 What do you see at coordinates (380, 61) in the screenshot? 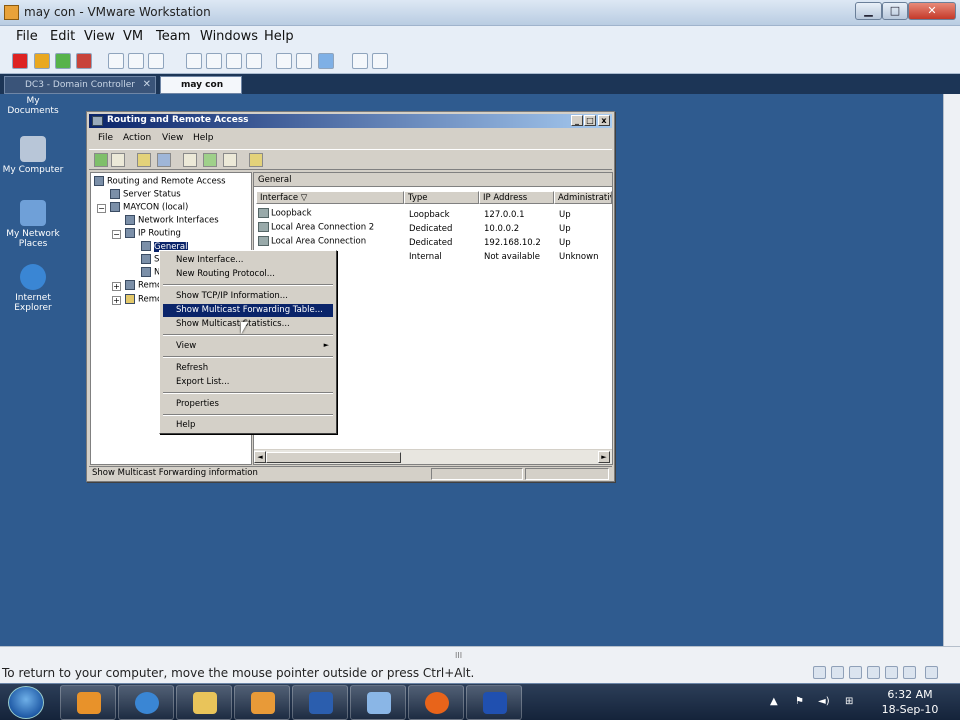
I see `team-settings-icon` at bounding box center [380, 61].